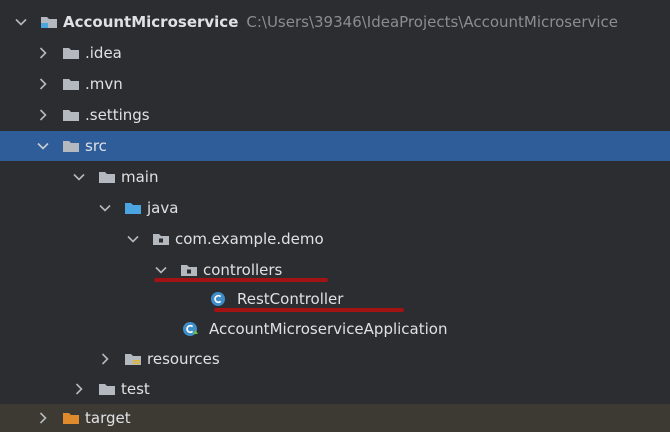 The height and width of the screenshot is (432, 670). Describe the element at coordinates (163, 208) in the screenshot. I see `tree-item-label: java` at that location.